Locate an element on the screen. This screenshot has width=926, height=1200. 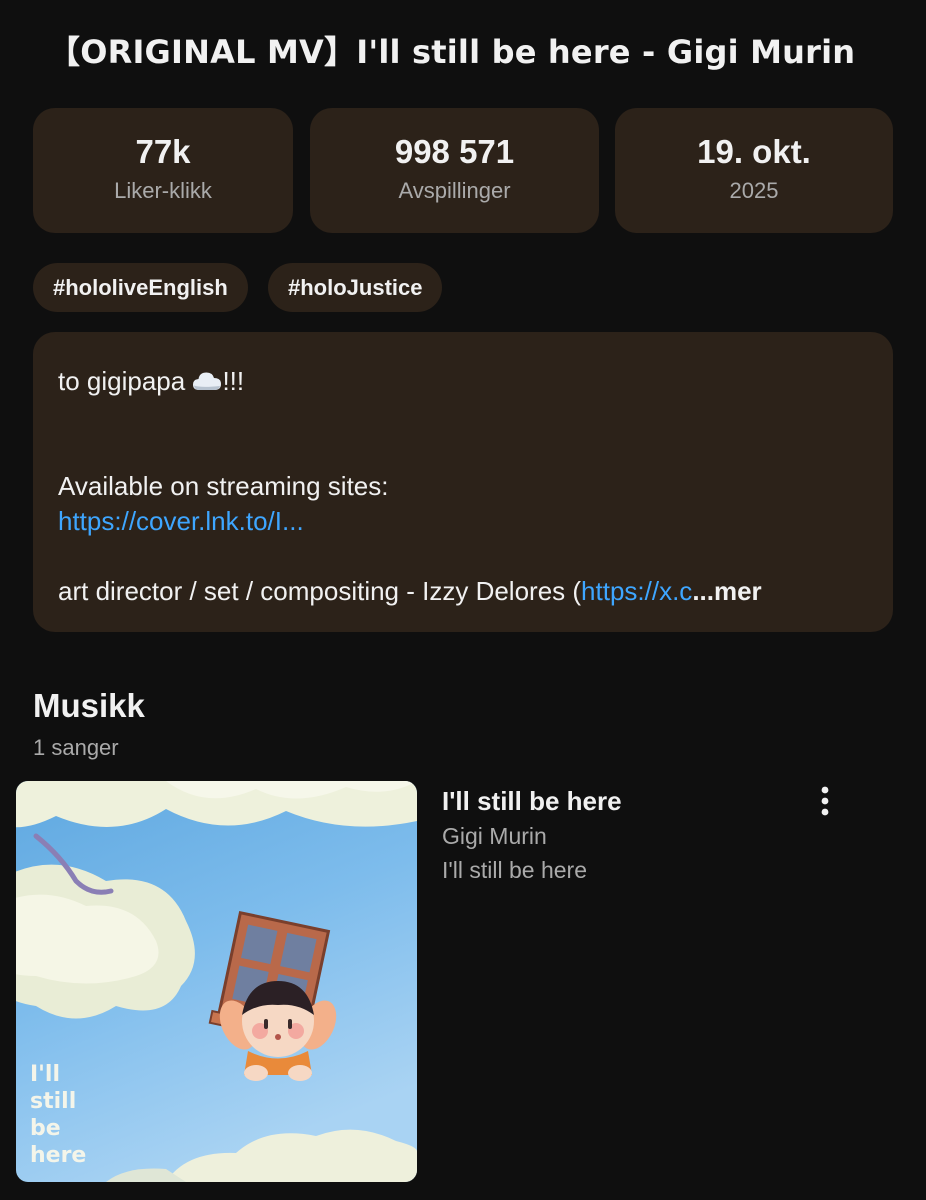
views-label: Avspillinger is located at coordinates (454, 190).